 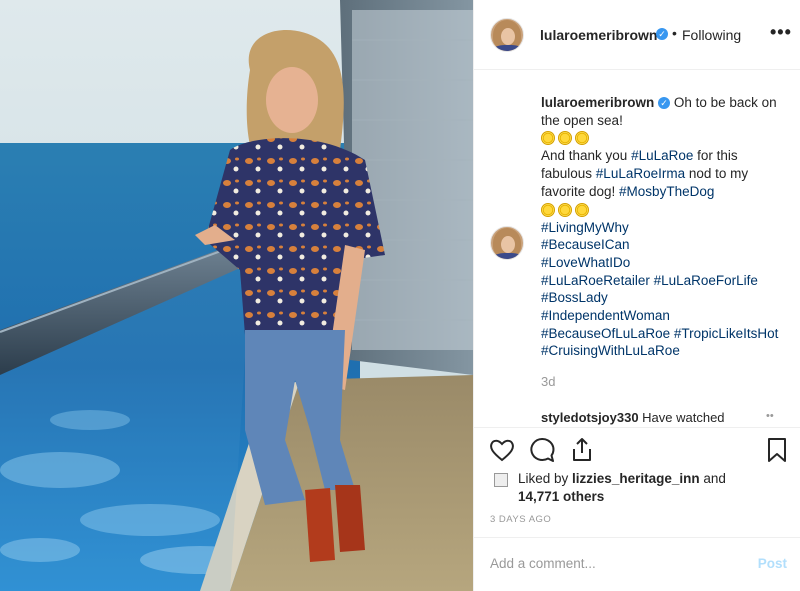 What do you see at coordinates (561, 496) in the screenshot?
I see `likes-count: 14,771 others` at bounding box center [561, 496].